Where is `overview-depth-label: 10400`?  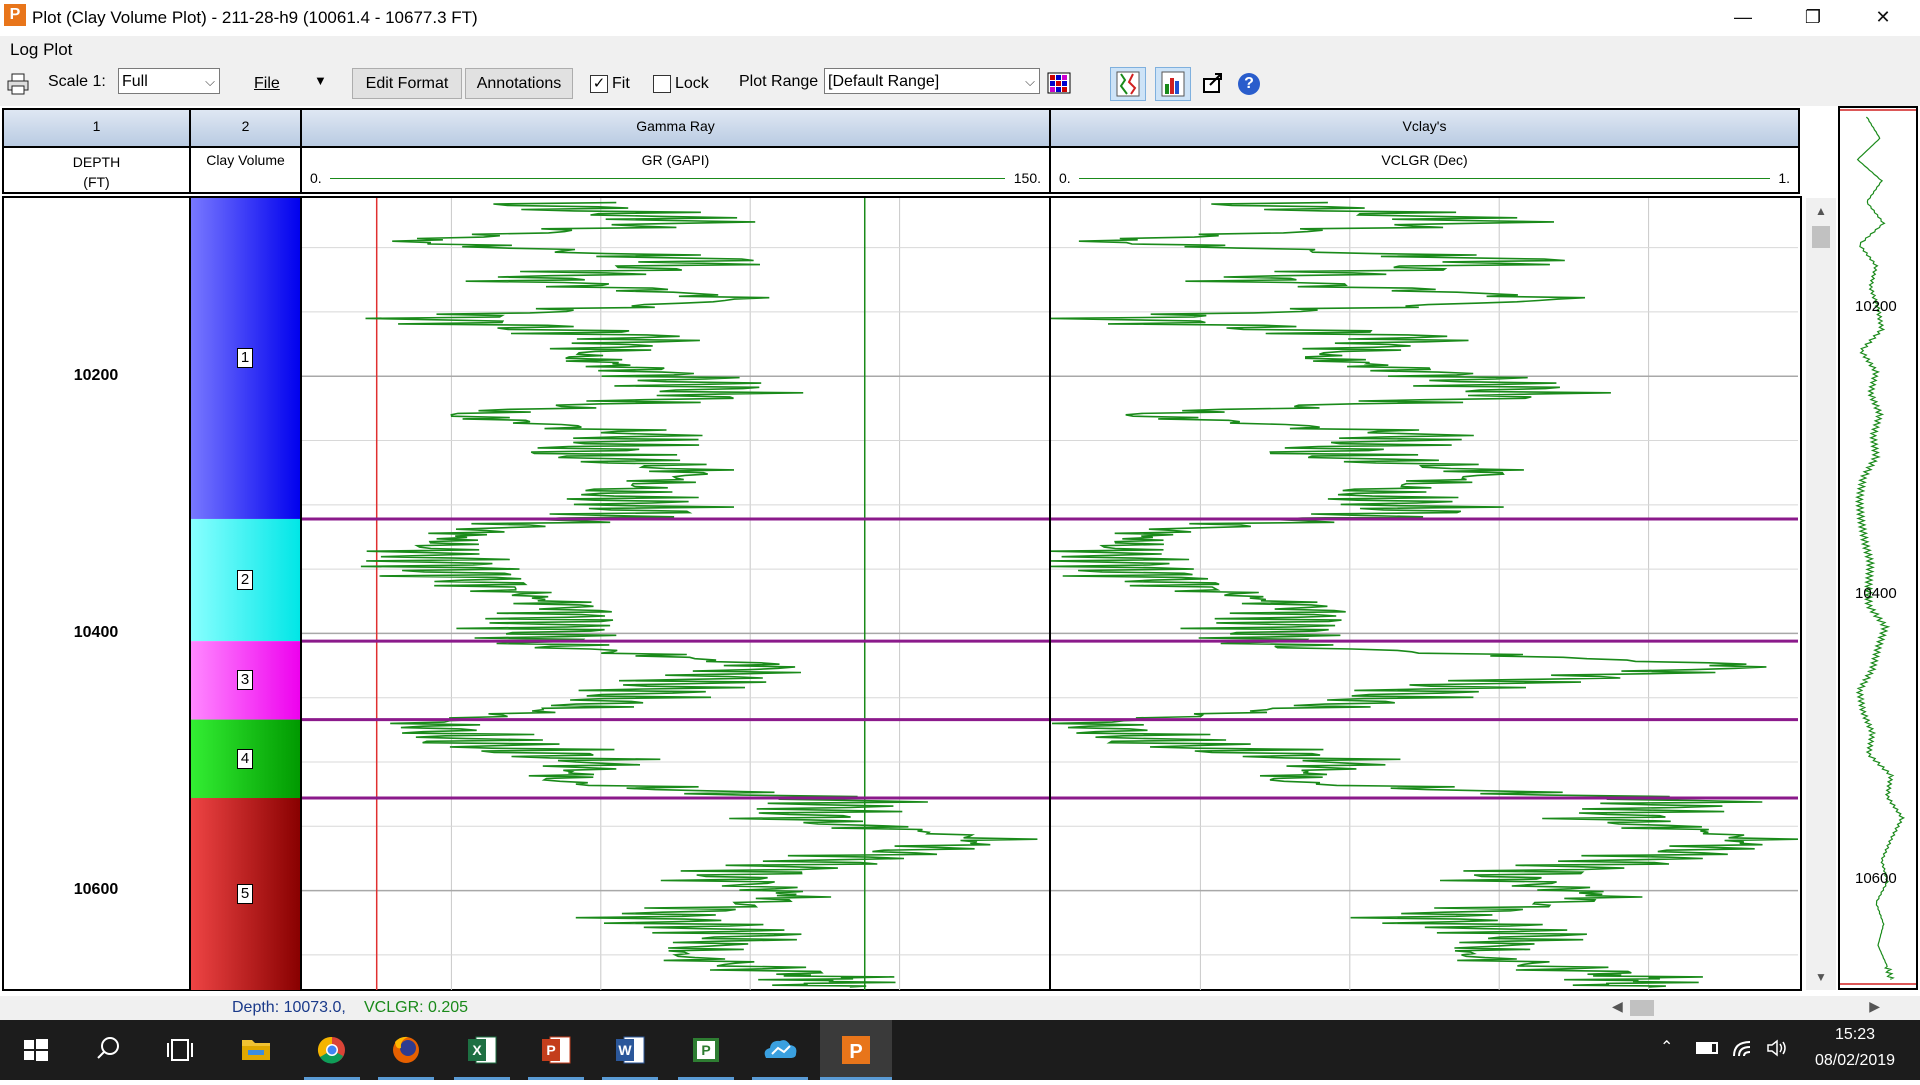 overview-depth-label: 10400 is located at coordinates (1876, 593).